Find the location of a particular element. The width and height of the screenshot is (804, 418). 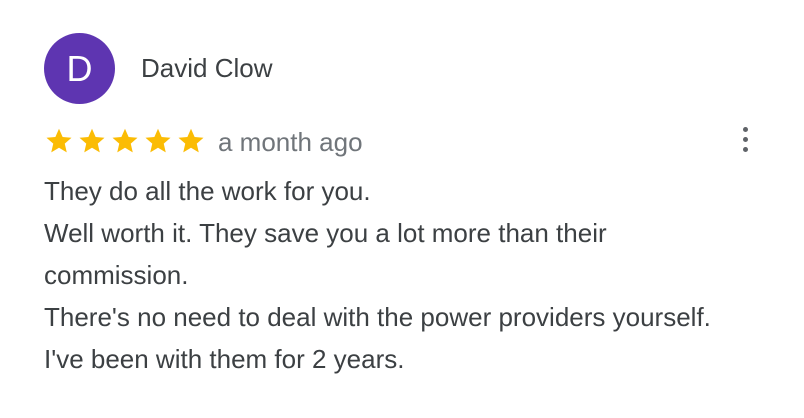

review-text-line: They do all the work for you. is located at coordinates (207, 191).